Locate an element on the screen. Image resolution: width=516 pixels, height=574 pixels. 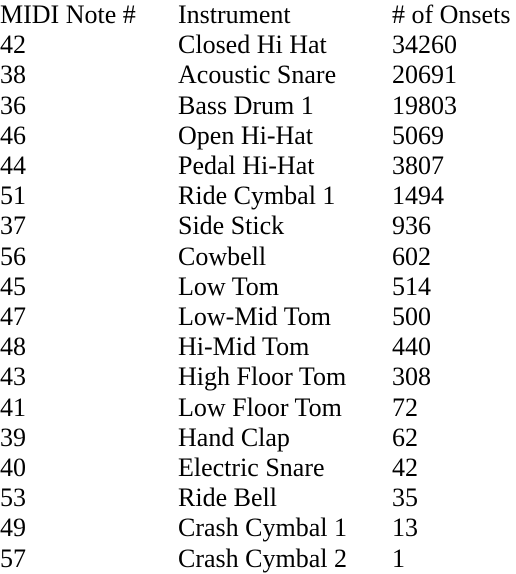
table-header: MIDI Note # Instrument # of Onsets is located at coordinates (258, 15).